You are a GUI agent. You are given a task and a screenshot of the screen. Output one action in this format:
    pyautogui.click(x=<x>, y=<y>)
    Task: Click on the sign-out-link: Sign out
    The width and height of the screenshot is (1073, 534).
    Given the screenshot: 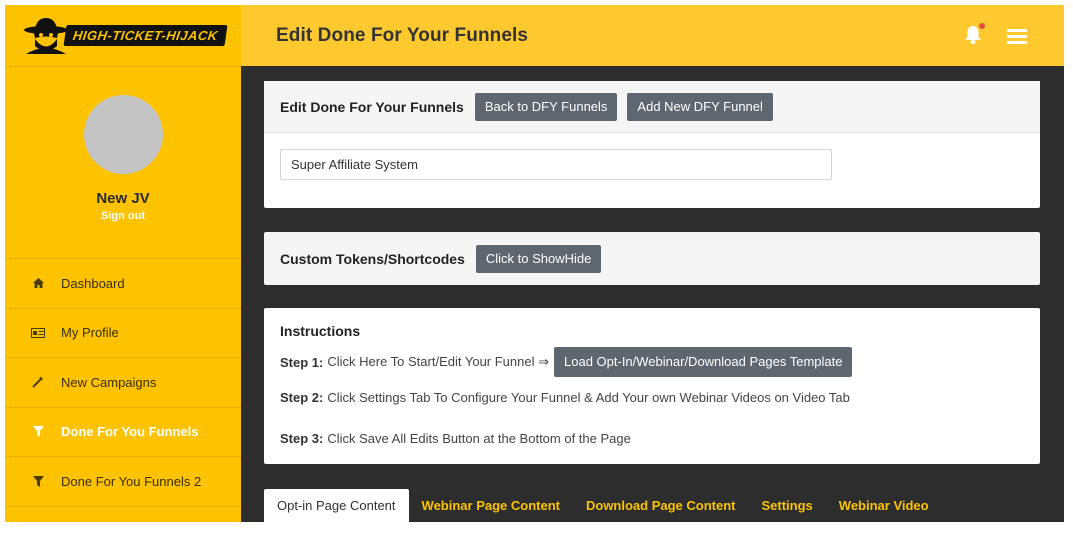 What is the action you would take?
    pyautogui.click(x=123, y=216)
    